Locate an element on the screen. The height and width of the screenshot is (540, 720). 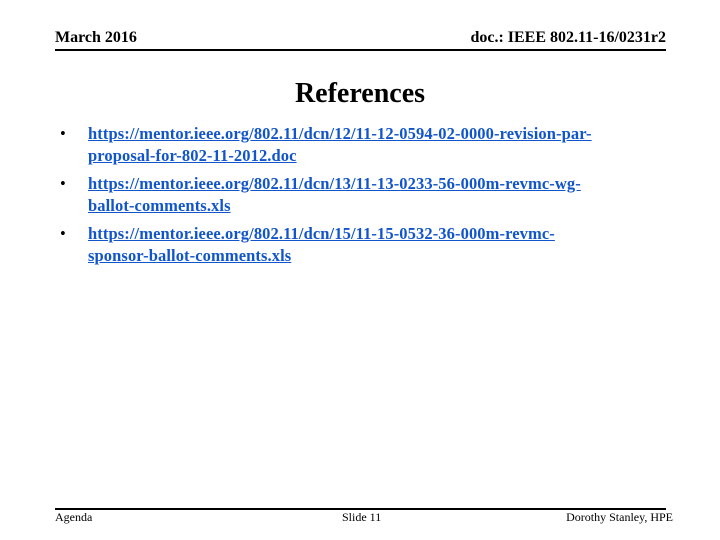
footer-author: Dorothy Stanley, HPE is located at coordinates (619, 517).